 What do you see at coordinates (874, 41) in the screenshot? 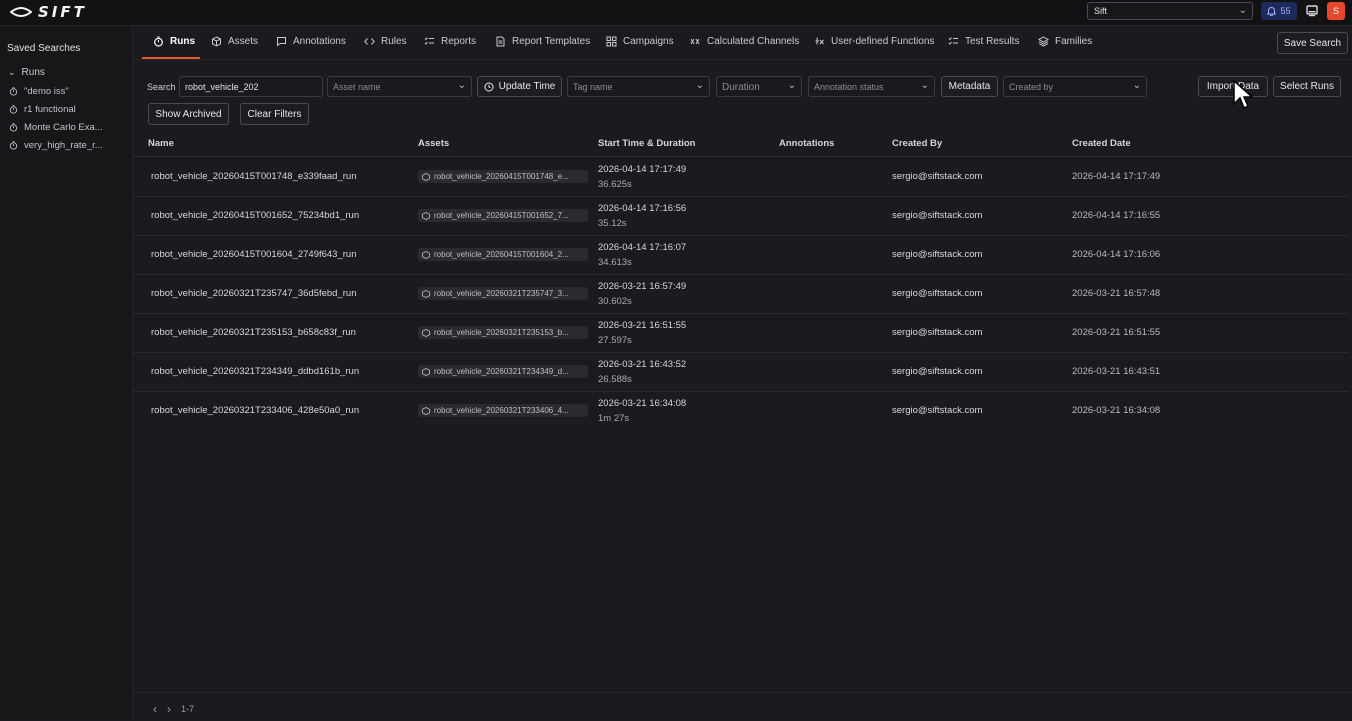
I see `tab-user-defined-functions: User-defined Functions` at bounding box center [874, 41].